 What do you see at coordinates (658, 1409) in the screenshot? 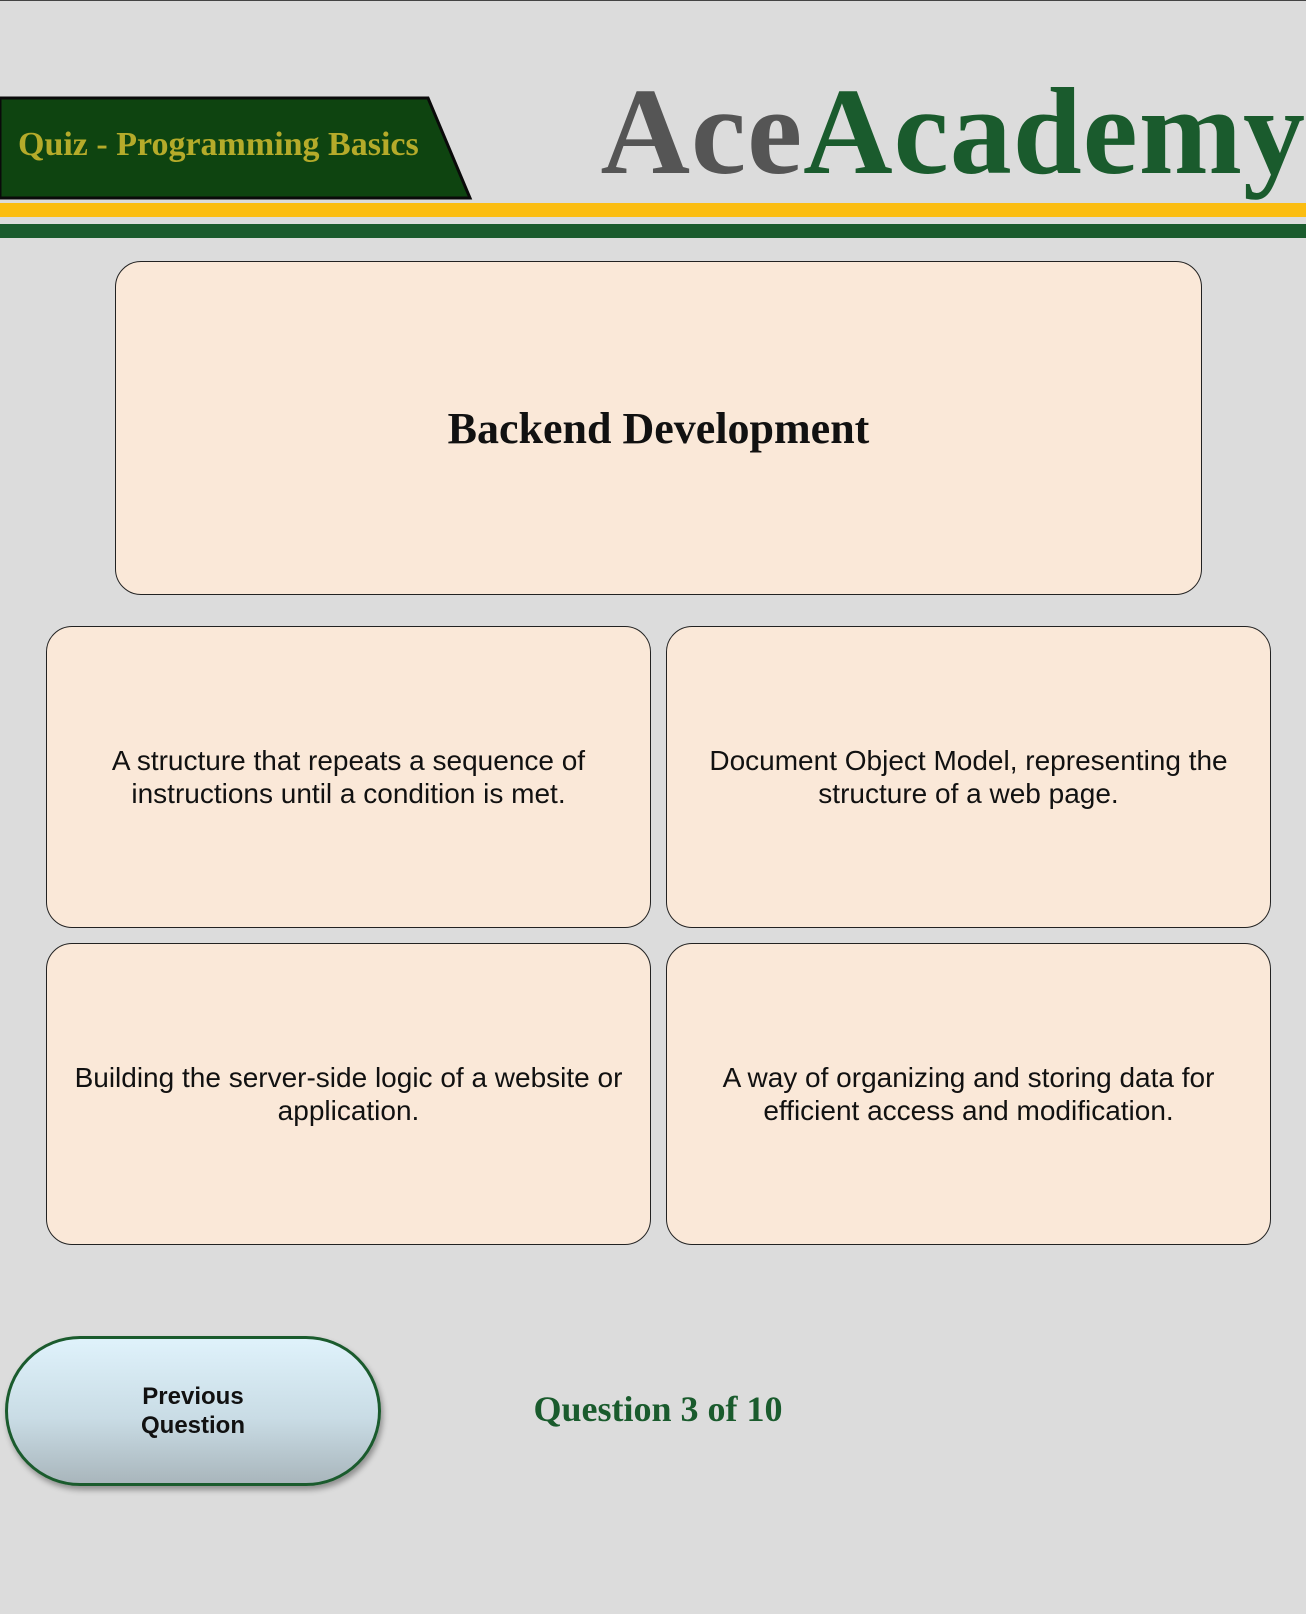
I see `question-progress: Question 3 of 10` at bounding box center [658, 1409].